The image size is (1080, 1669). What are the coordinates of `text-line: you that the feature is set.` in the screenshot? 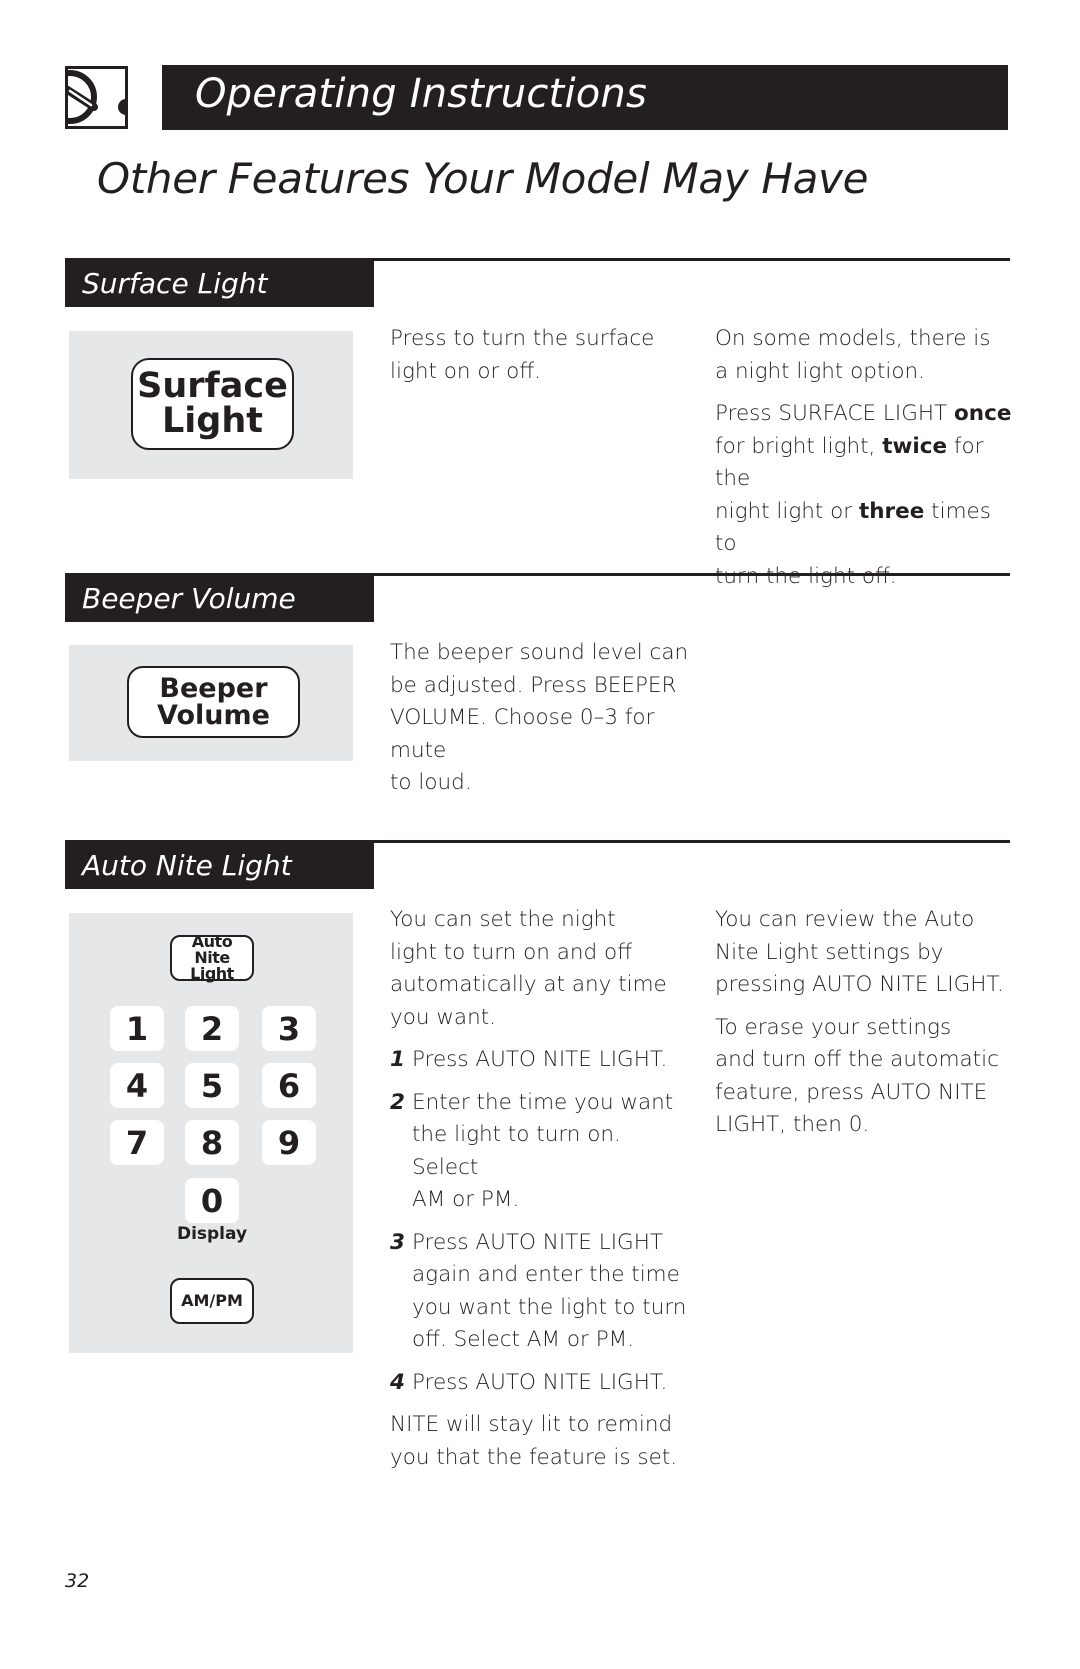 It's located at (534, 1457).